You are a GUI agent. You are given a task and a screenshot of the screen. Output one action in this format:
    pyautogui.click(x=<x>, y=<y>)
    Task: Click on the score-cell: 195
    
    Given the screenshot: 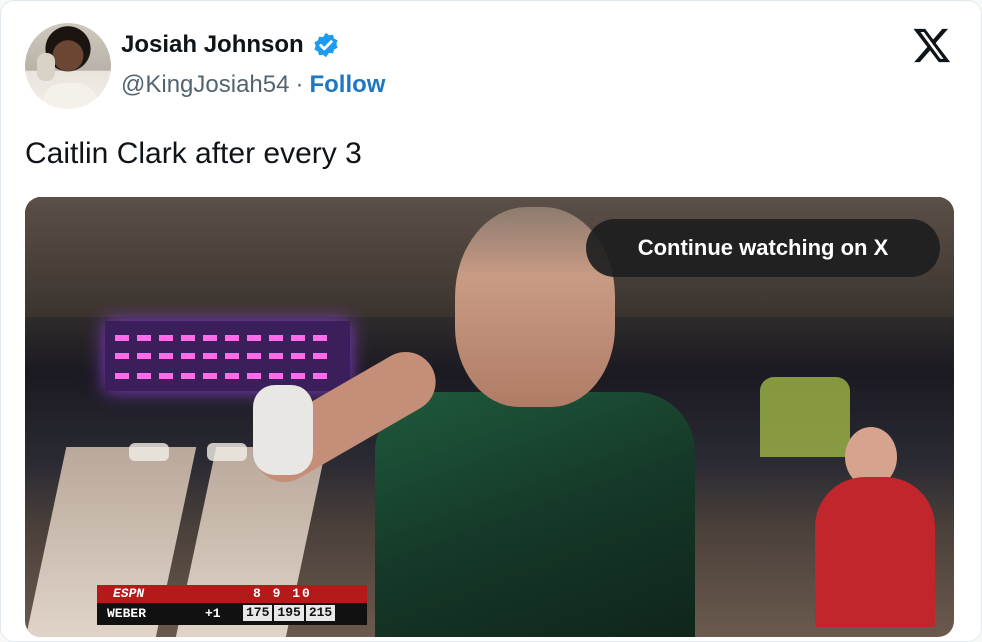 What is the action you would take?
    pyautogui.click(x=289, y=613)
    